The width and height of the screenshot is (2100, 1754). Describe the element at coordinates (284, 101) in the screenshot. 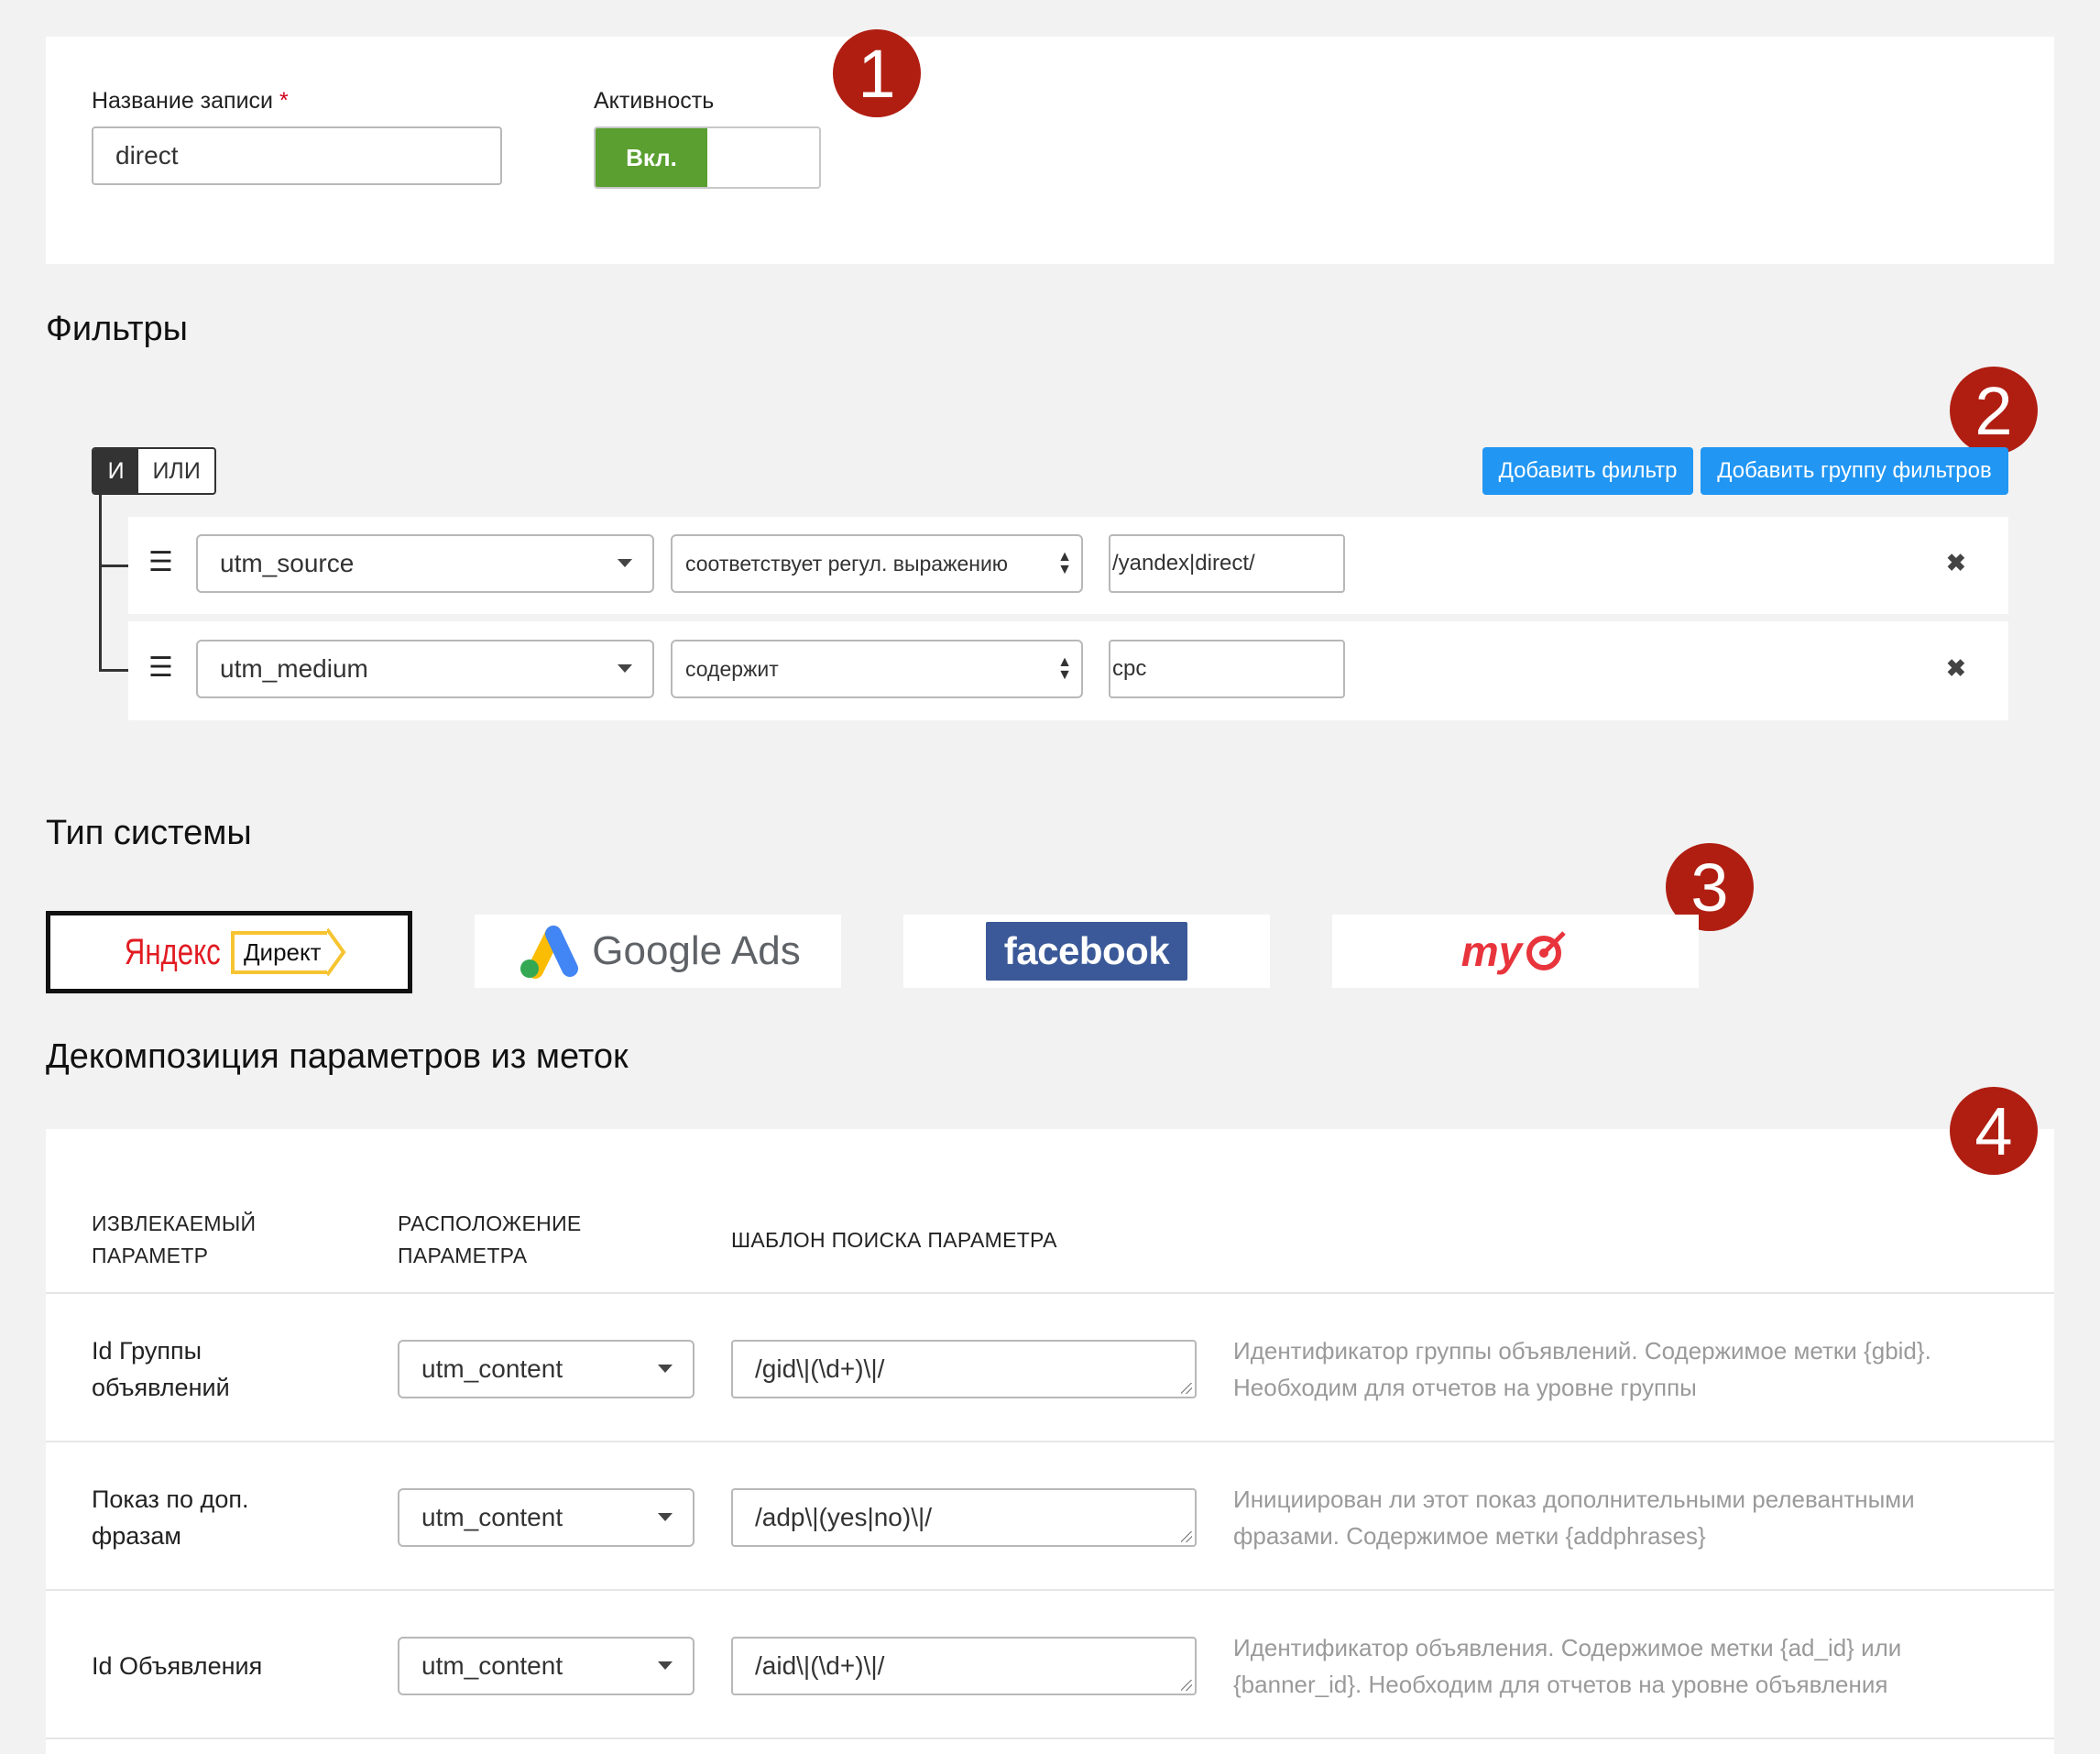

I see `required-mark: *` at that location.